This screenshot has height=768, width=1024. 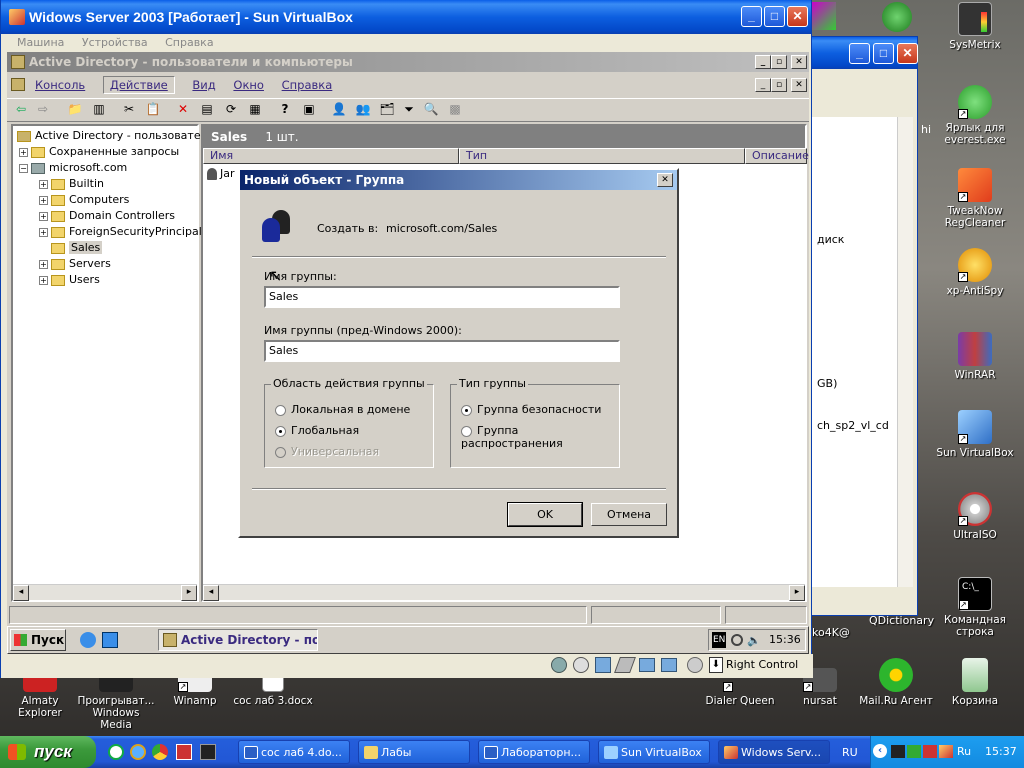 What do you see at coordinates (115, 42) in the screenshot?
I see `menu-devices: Устройства` at bounding box center [115, 42].